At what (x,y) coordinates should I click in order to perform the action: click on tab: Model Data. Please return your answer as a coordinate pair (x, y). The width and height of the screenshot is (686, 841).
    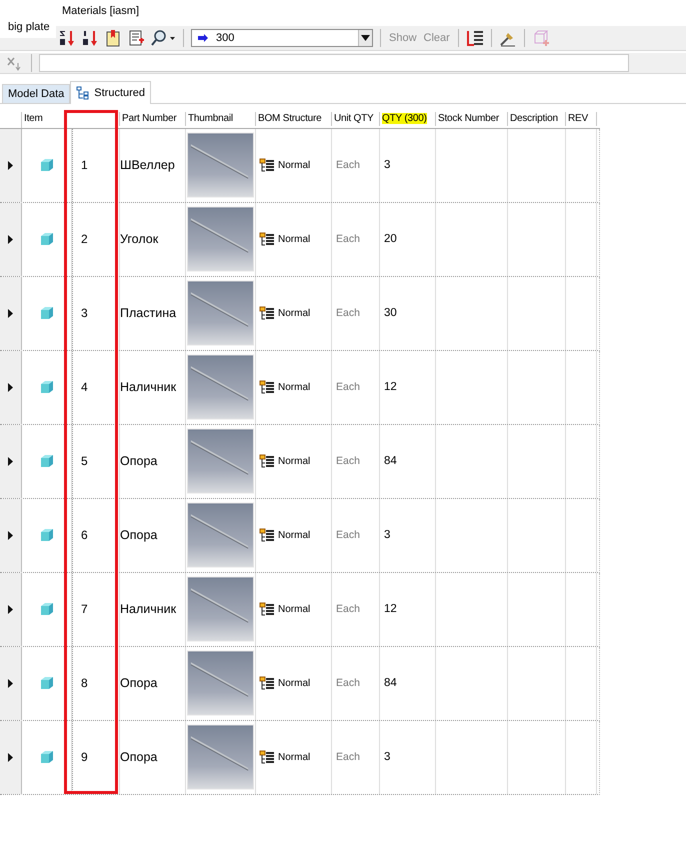
    Looking at the image, I should click on (36, 93).